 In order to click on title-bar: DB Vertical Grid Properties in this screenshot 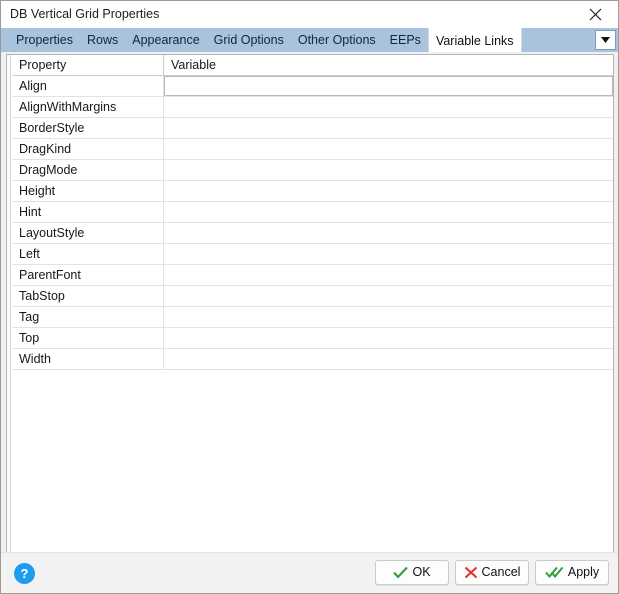, I will do `click(309, 14)`.